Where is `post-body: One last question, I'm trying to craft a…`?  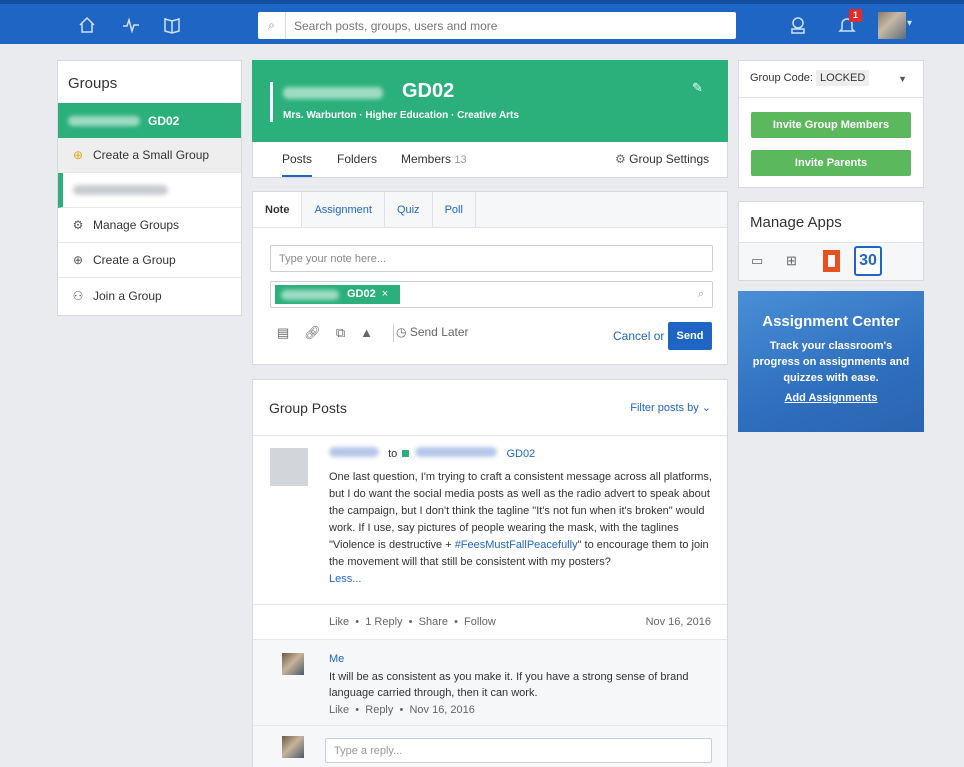
post-body: One last question, I'm trying to craft a… is located at coordinates (522, 528).